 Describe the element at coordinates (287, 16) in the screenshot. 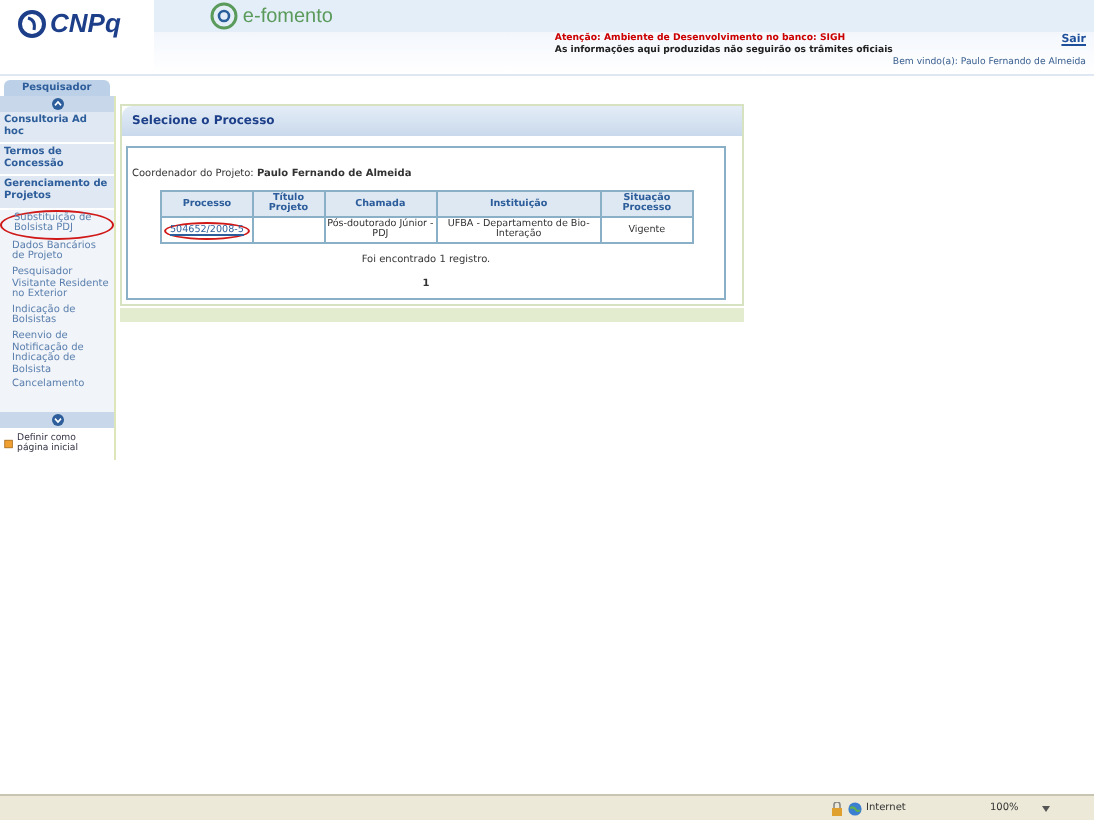

I see `app-logo: e-fomento` at that location.